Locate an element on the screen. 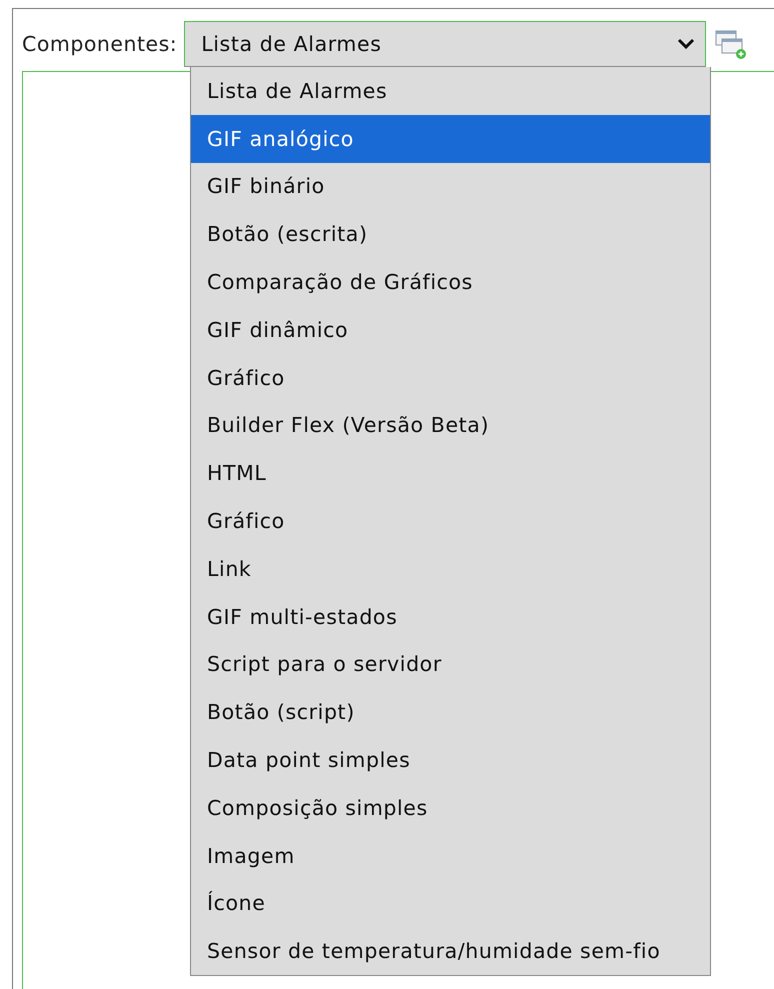  dropdown-option: Botão (escrita) is located at coordinates (450, 234).